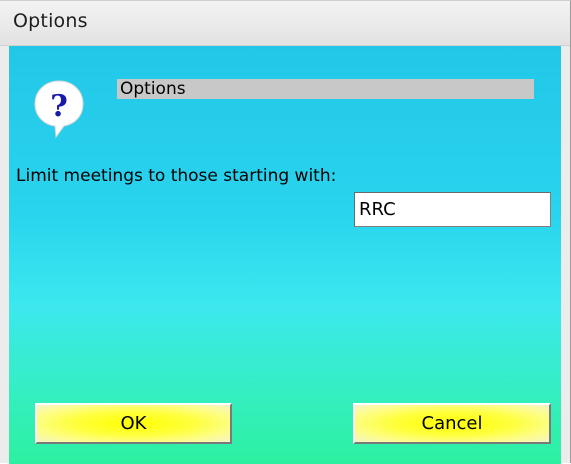 The height and width of the screenshot is (464, 571). What do you see at coordinates (176, 176) in the screenshot?
I see `limit-meetings-label: Limit meetings to those starting with:` at bounding box center [176, 176].